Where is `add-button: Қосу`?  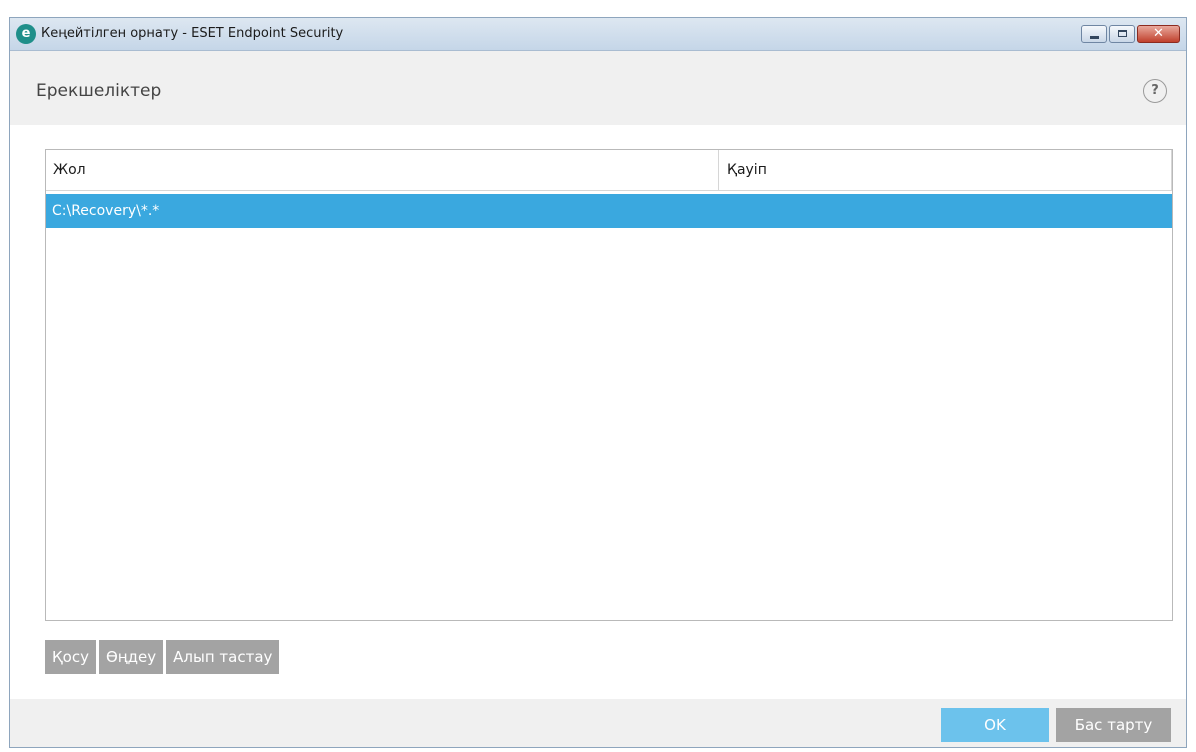
add-button: Қосу is located at coordinates (70, 657).